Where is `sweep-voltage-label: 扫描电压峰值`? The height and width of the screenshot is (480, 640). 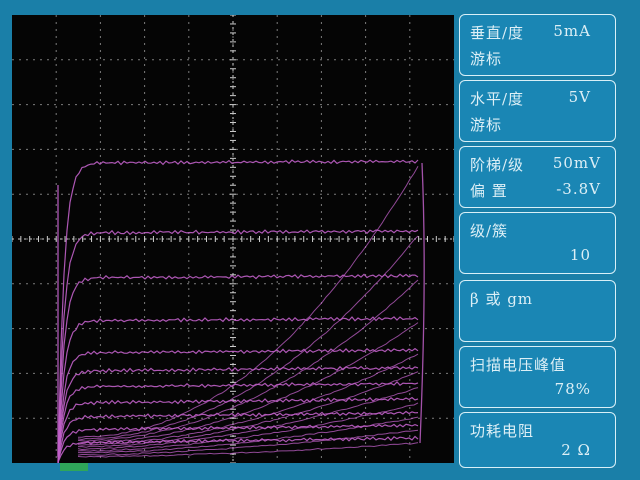
sweep-voltage-label: 扫描电压峰值 is located at coordinates (518, 365).